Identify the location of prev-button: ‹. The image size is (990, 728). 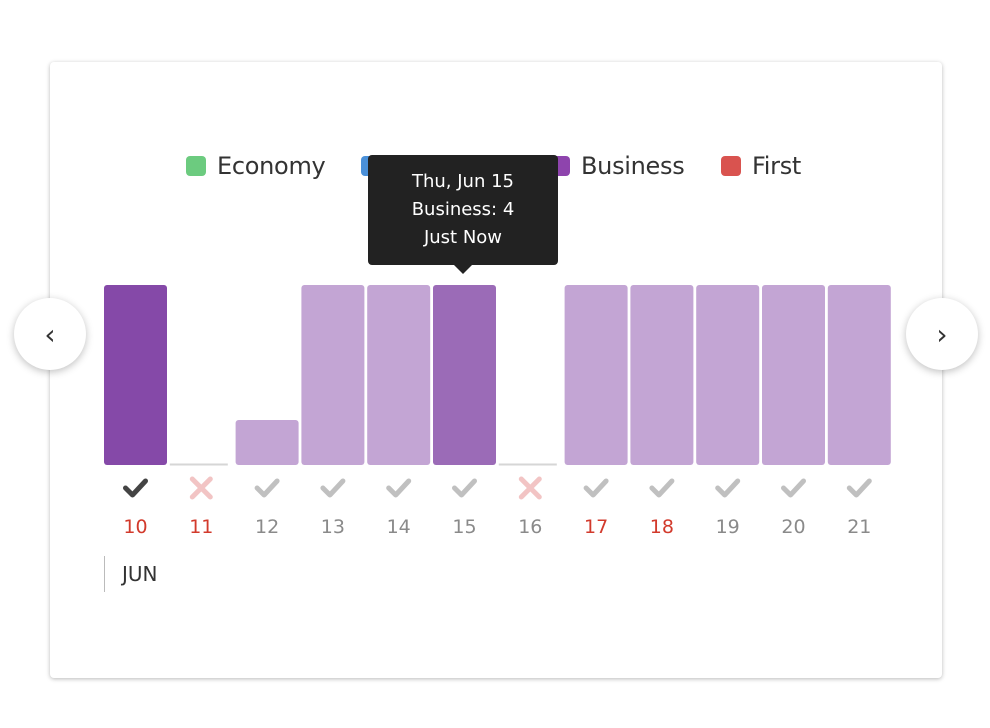
(50, 334).